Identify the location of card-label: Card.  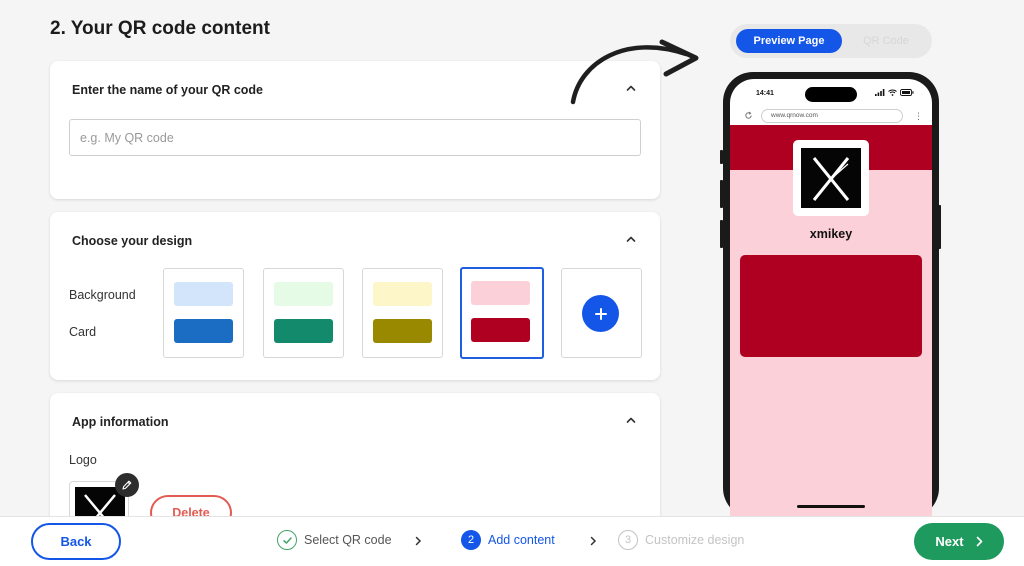
(83, 332).